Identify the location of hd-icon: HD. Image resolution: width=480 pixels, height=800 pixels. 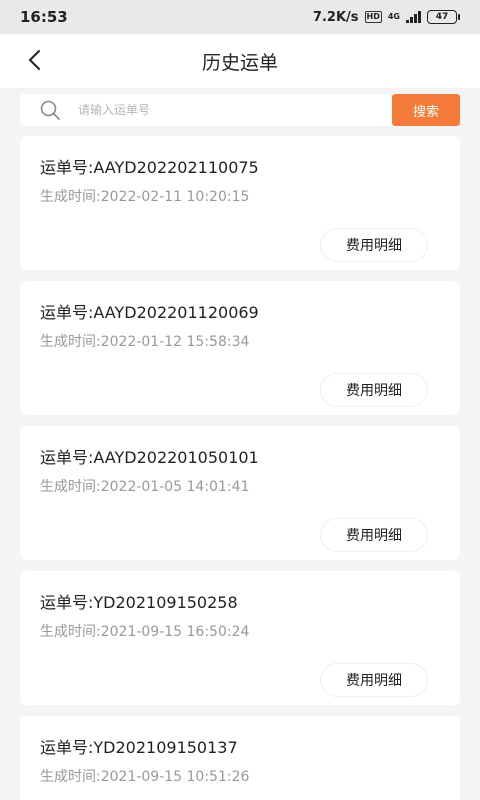
(373, 17).